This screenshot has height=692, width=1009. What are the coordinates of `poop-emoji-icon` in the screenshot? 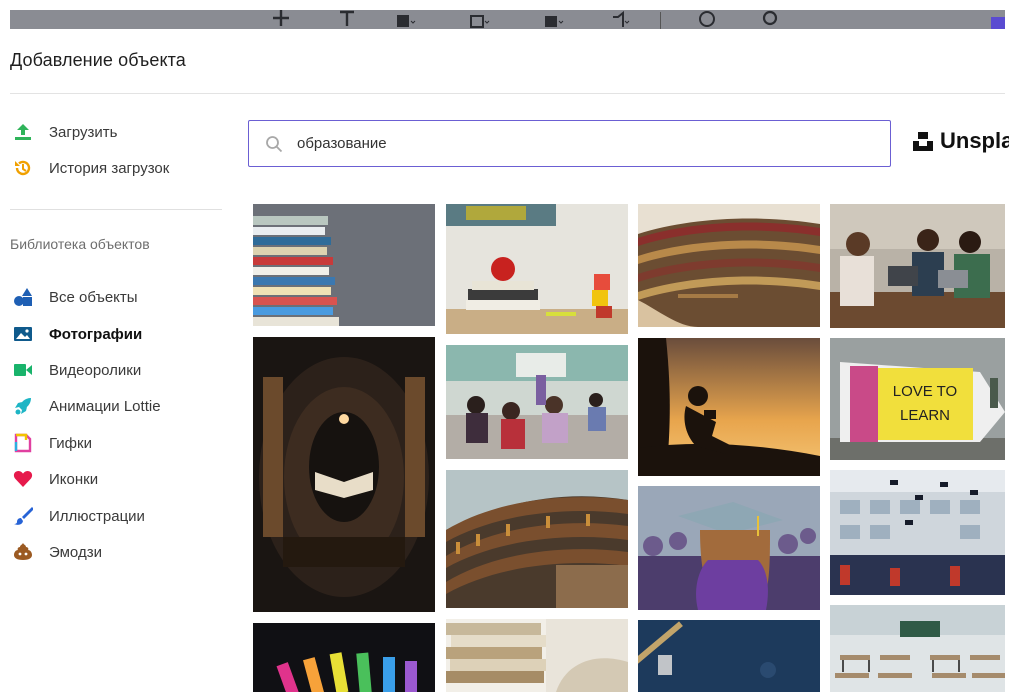 It's located at (23, 552).